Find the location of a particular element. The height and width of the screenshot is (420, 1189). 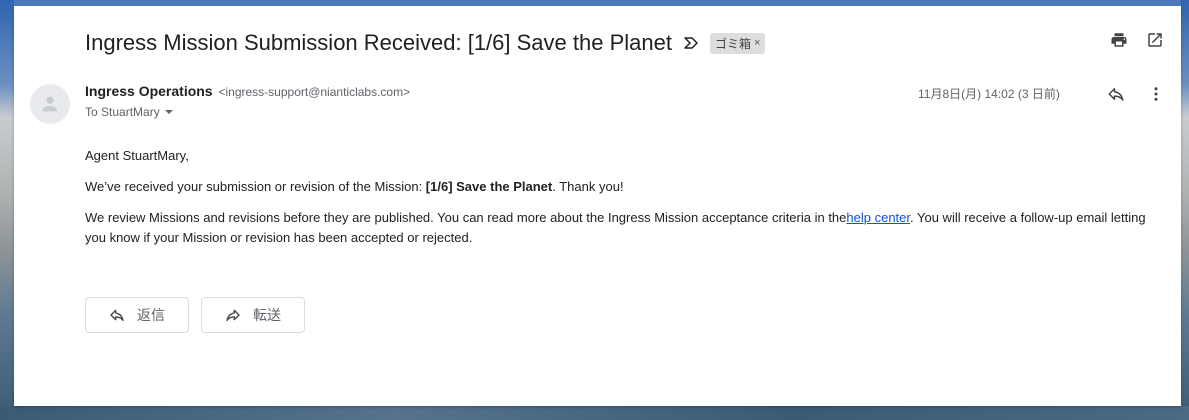

help-center-link: help center is located at coordinates (878, 217).